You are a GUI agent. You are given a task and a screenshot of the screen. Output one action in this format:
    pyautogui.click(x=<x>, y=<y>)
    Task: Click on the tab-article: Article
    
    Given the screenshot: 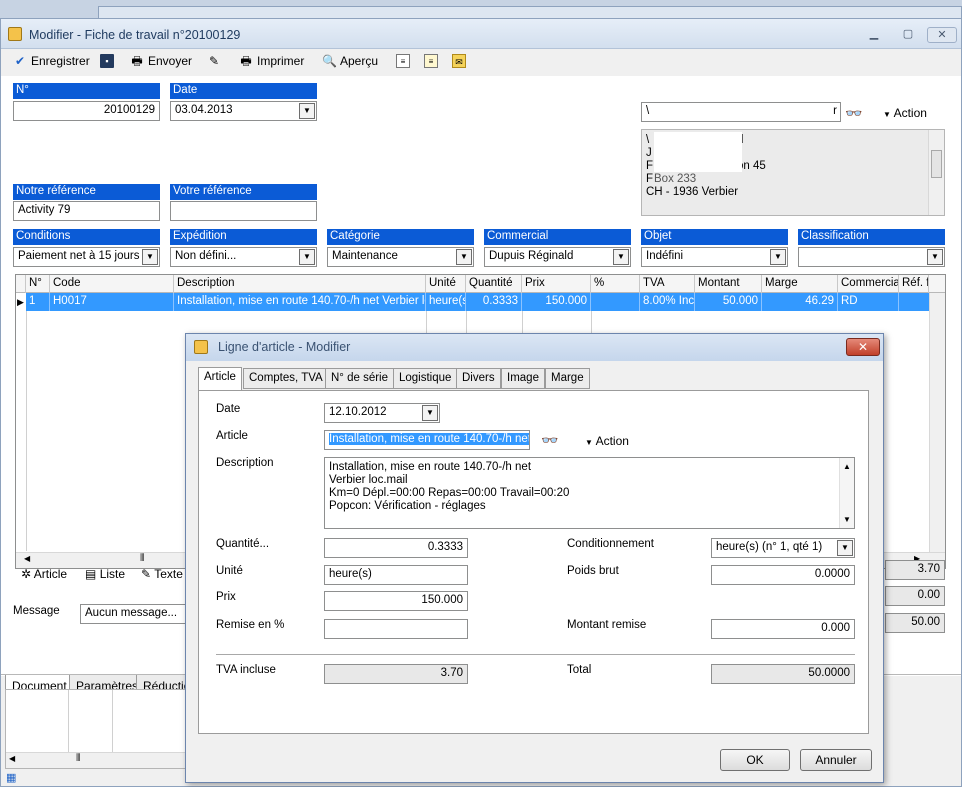 What is the action you would take?
    pyautogui.click(x=220, y=378)
    